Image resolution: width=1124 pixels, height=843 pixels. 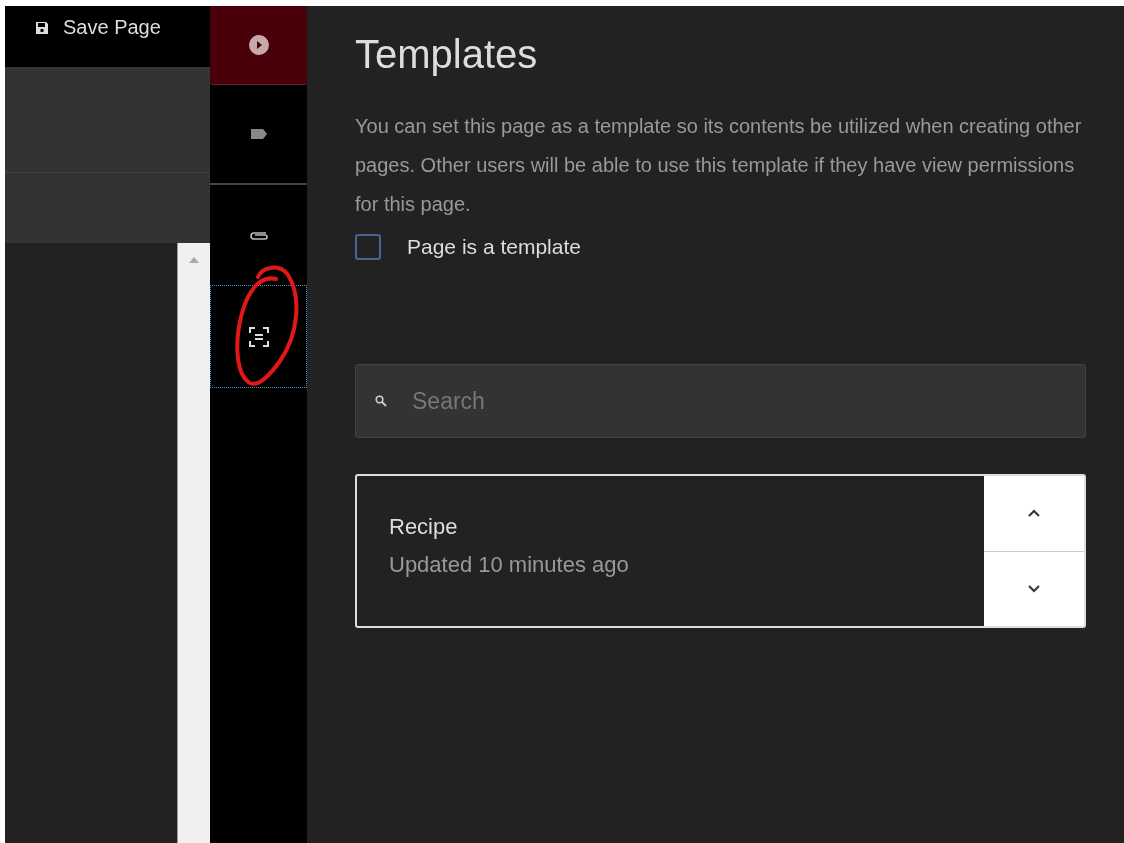 What do you see at coordinates (194, 260) in the screenshot?
I see `scroll-up-arrow-icon` at bounding box center [194, 260].